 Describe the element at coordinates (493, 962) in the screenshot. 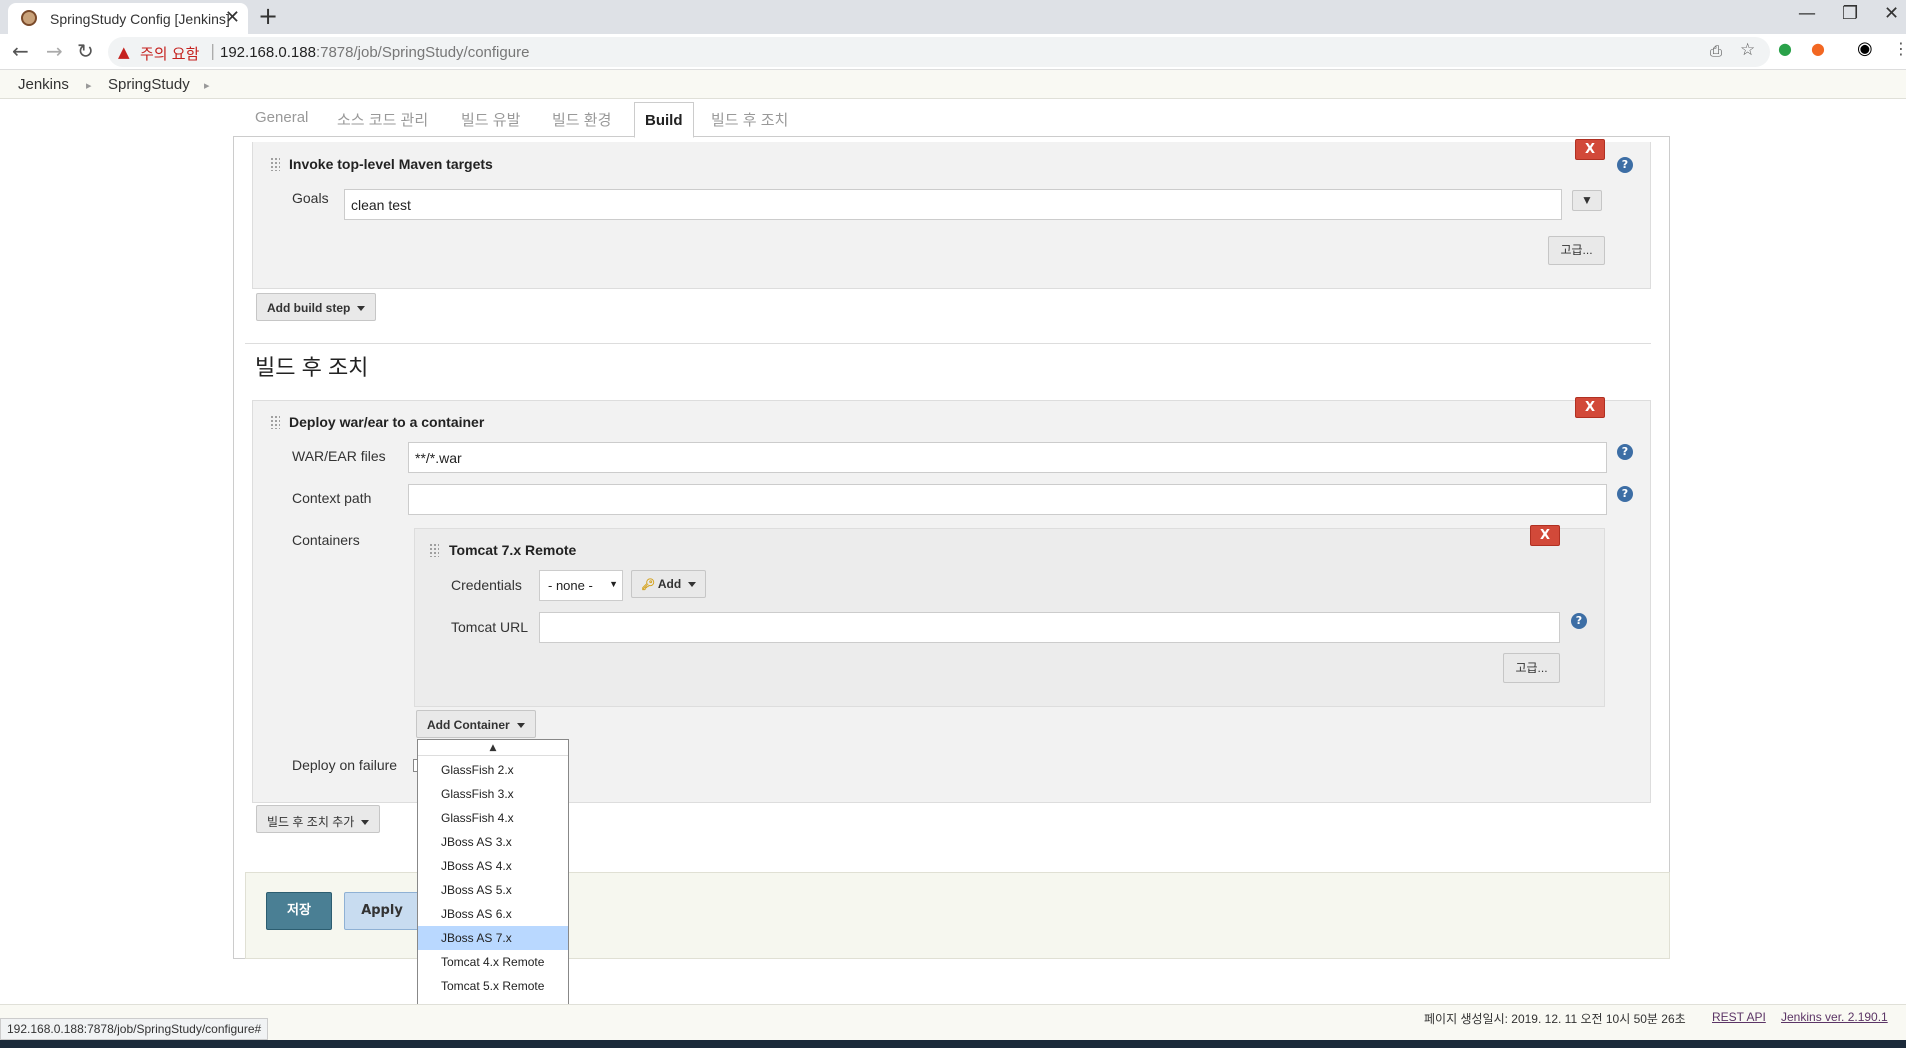

I see `dropdown-option: Tomcat 4.x Remote` at that location.